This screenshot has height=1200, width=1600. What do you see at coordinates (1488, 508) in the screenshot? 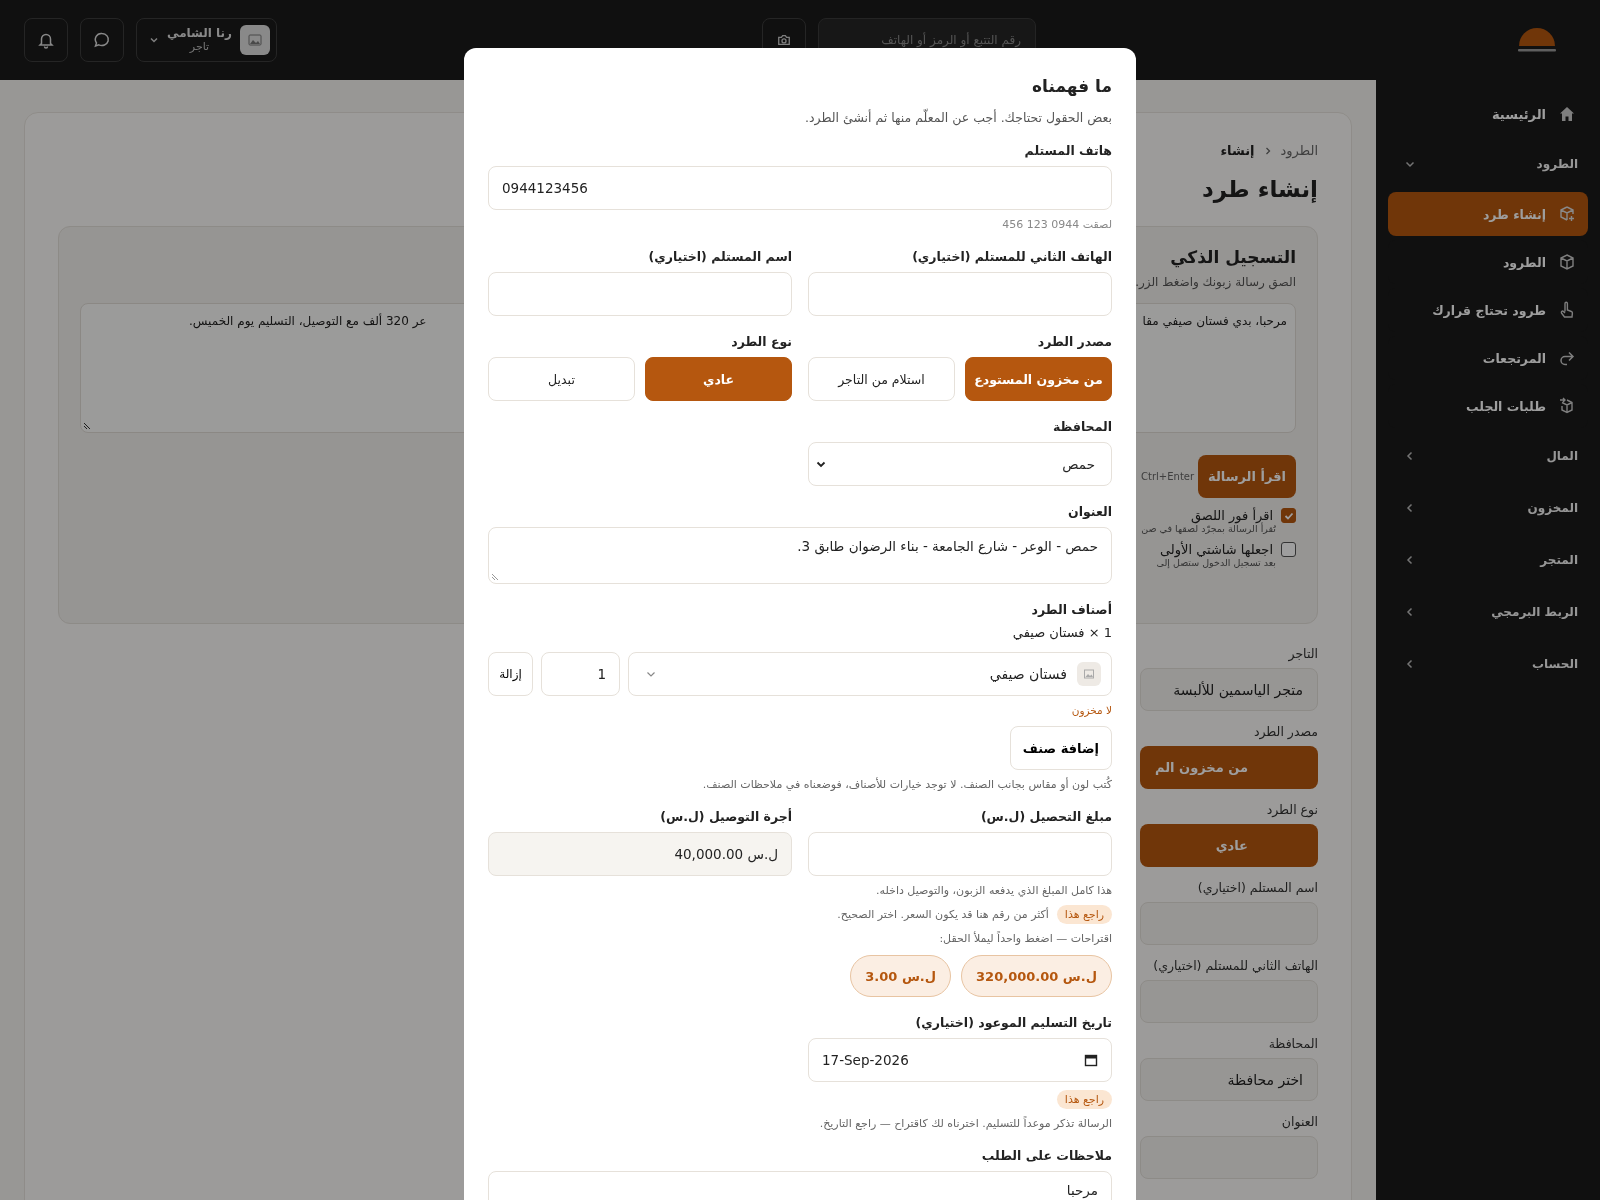
I see `nav-section: المخزون` at bounding box center [1488, 508].